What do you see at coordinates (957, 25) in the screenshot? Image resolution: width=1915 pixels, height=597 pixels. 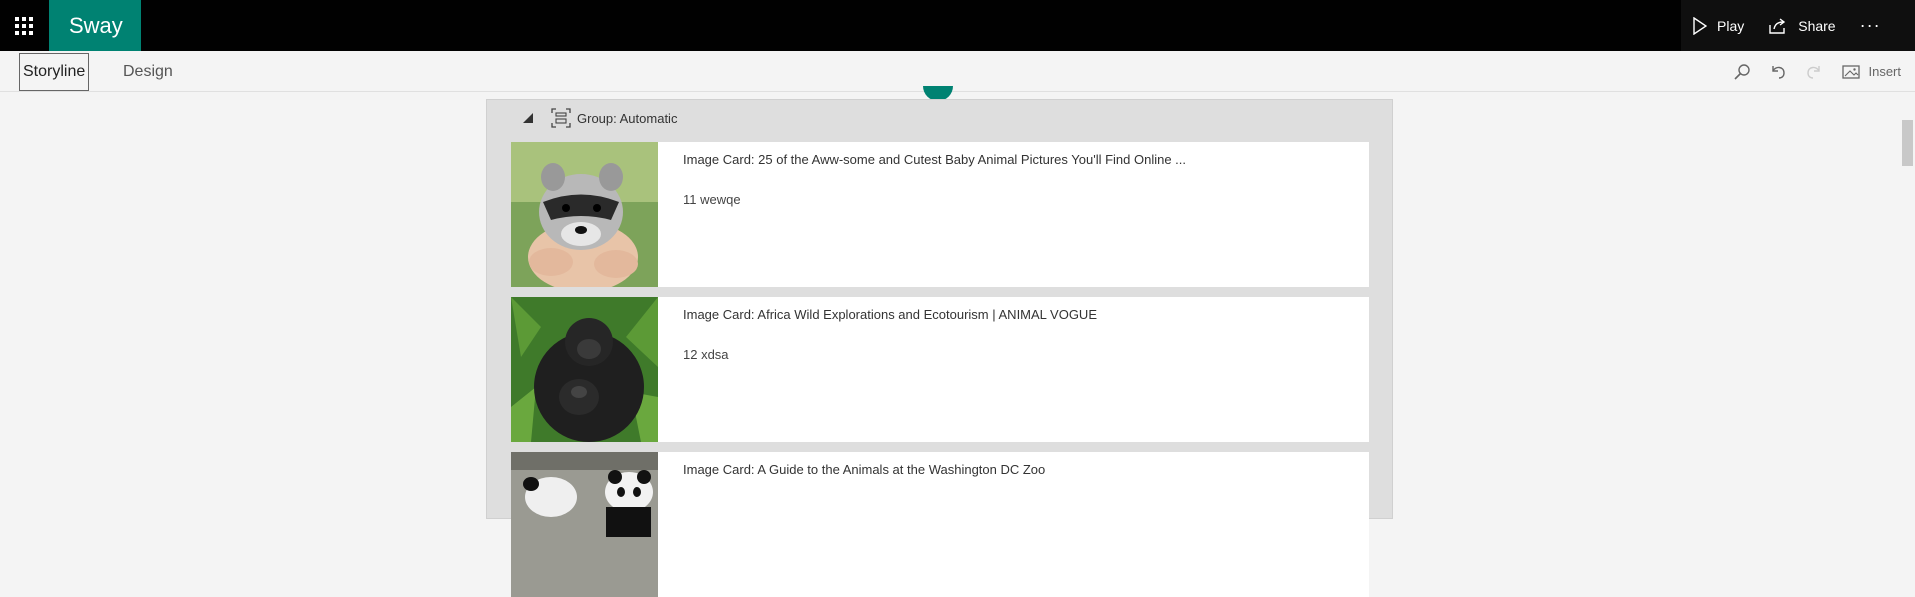 I see `top-bar: Sway Play Share ···` at bounding box center [957, 25].